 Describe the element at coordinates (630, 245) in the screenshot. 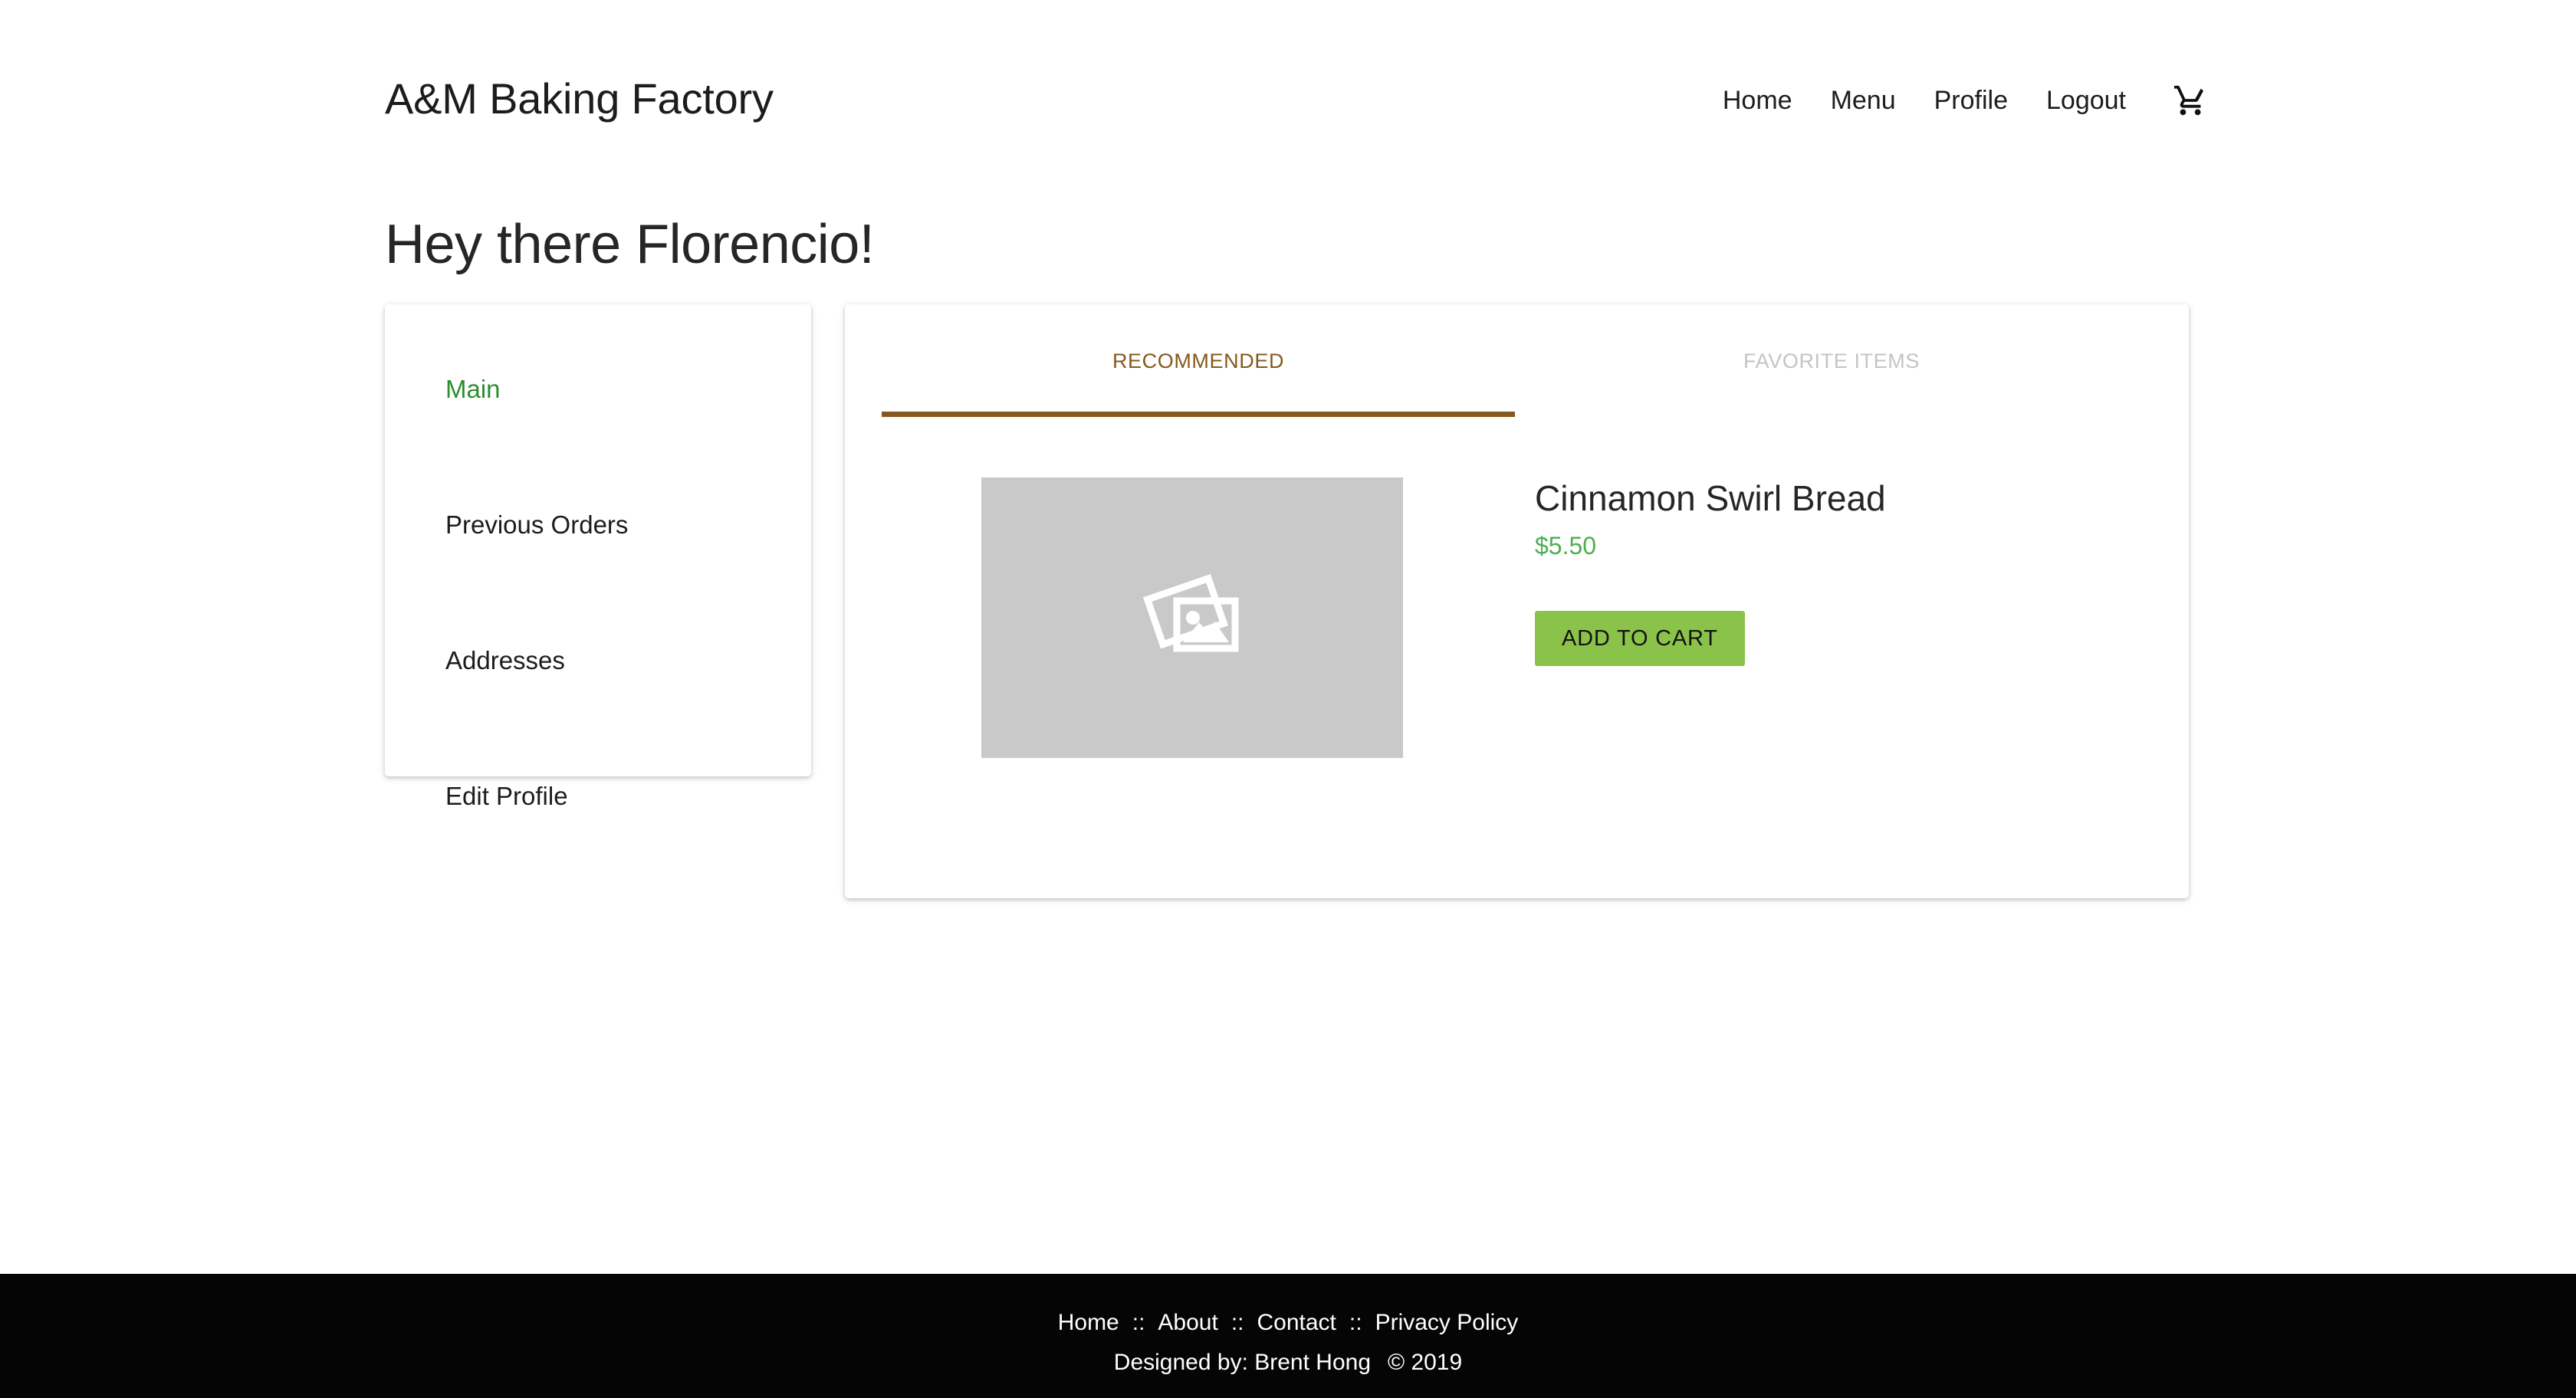

I see `page-title: Hey there Florencio!` at that location.